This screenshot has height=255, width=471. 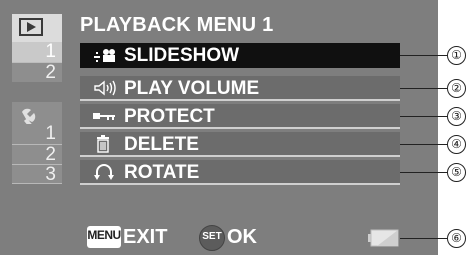 I want to click on set-button-badge: SET, so click(x=212, y=238).